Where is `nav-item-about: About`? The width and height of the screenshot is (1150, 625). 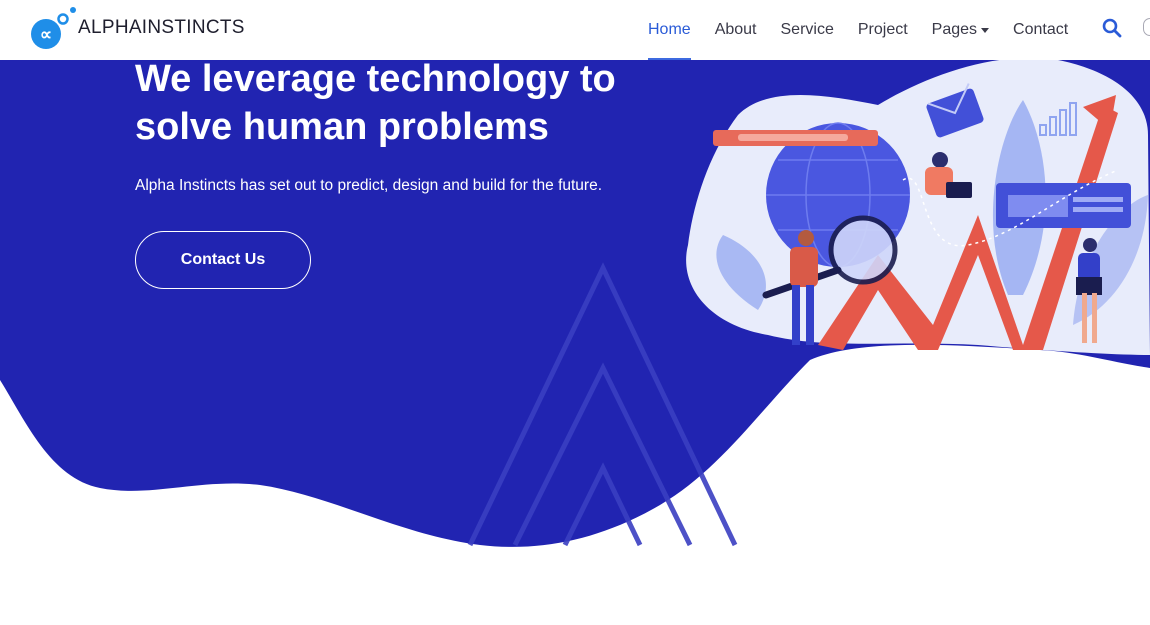
nav-item-about: About is located at coordinates (736, 30).